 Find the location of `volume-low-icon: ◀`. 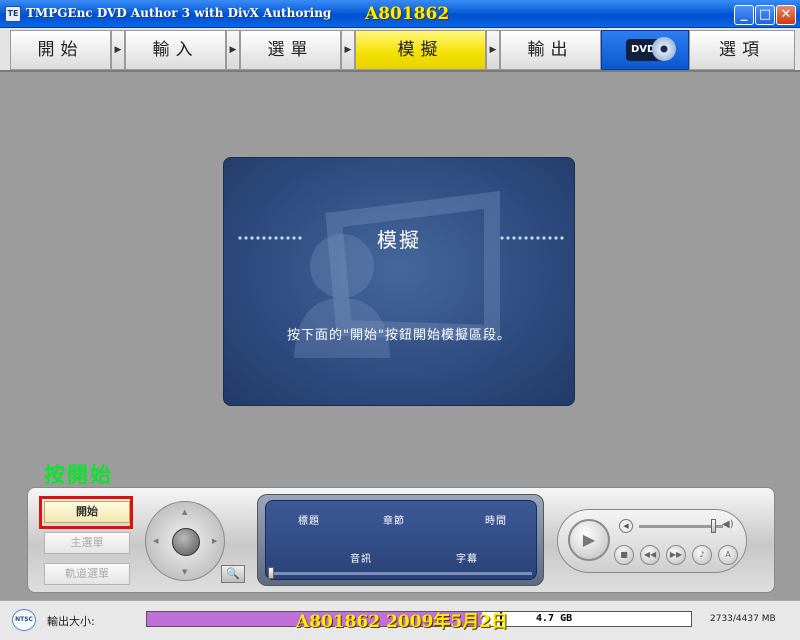

volume-low-icon: ◀ is located at coordinates (626, 526).